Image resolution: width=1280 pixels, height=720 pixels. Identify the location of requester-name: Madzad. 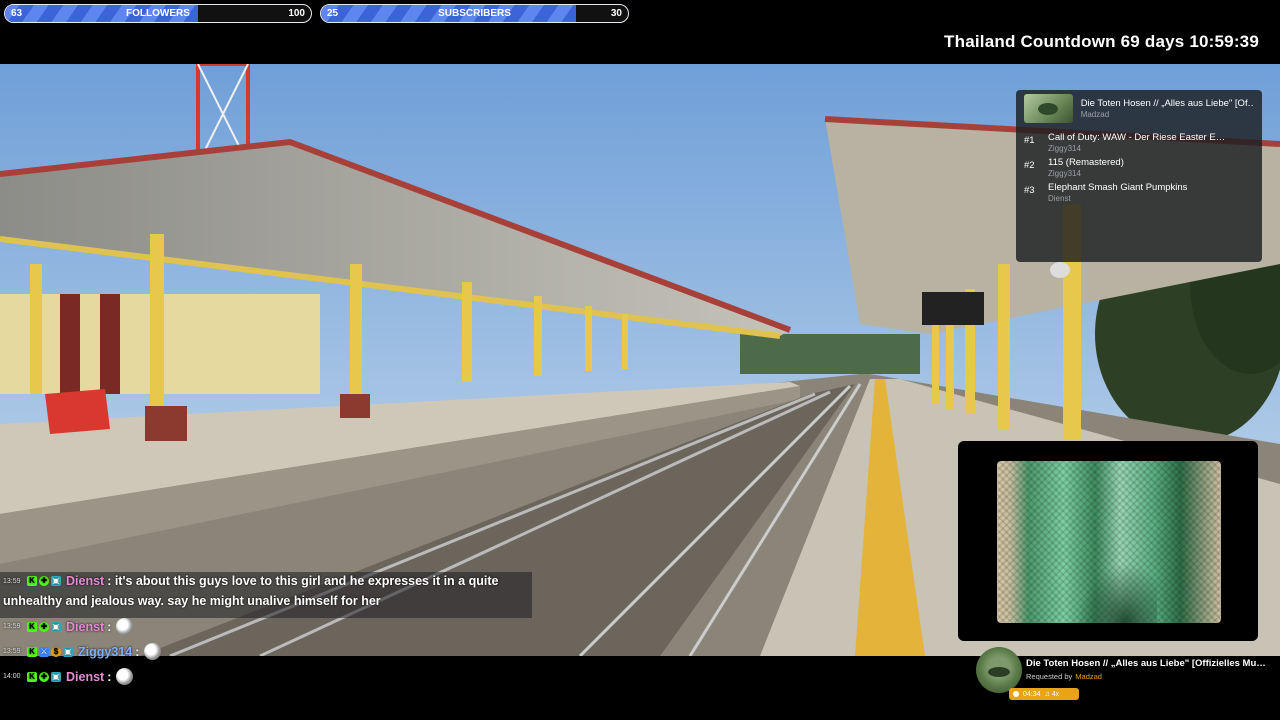
(1088, 676).